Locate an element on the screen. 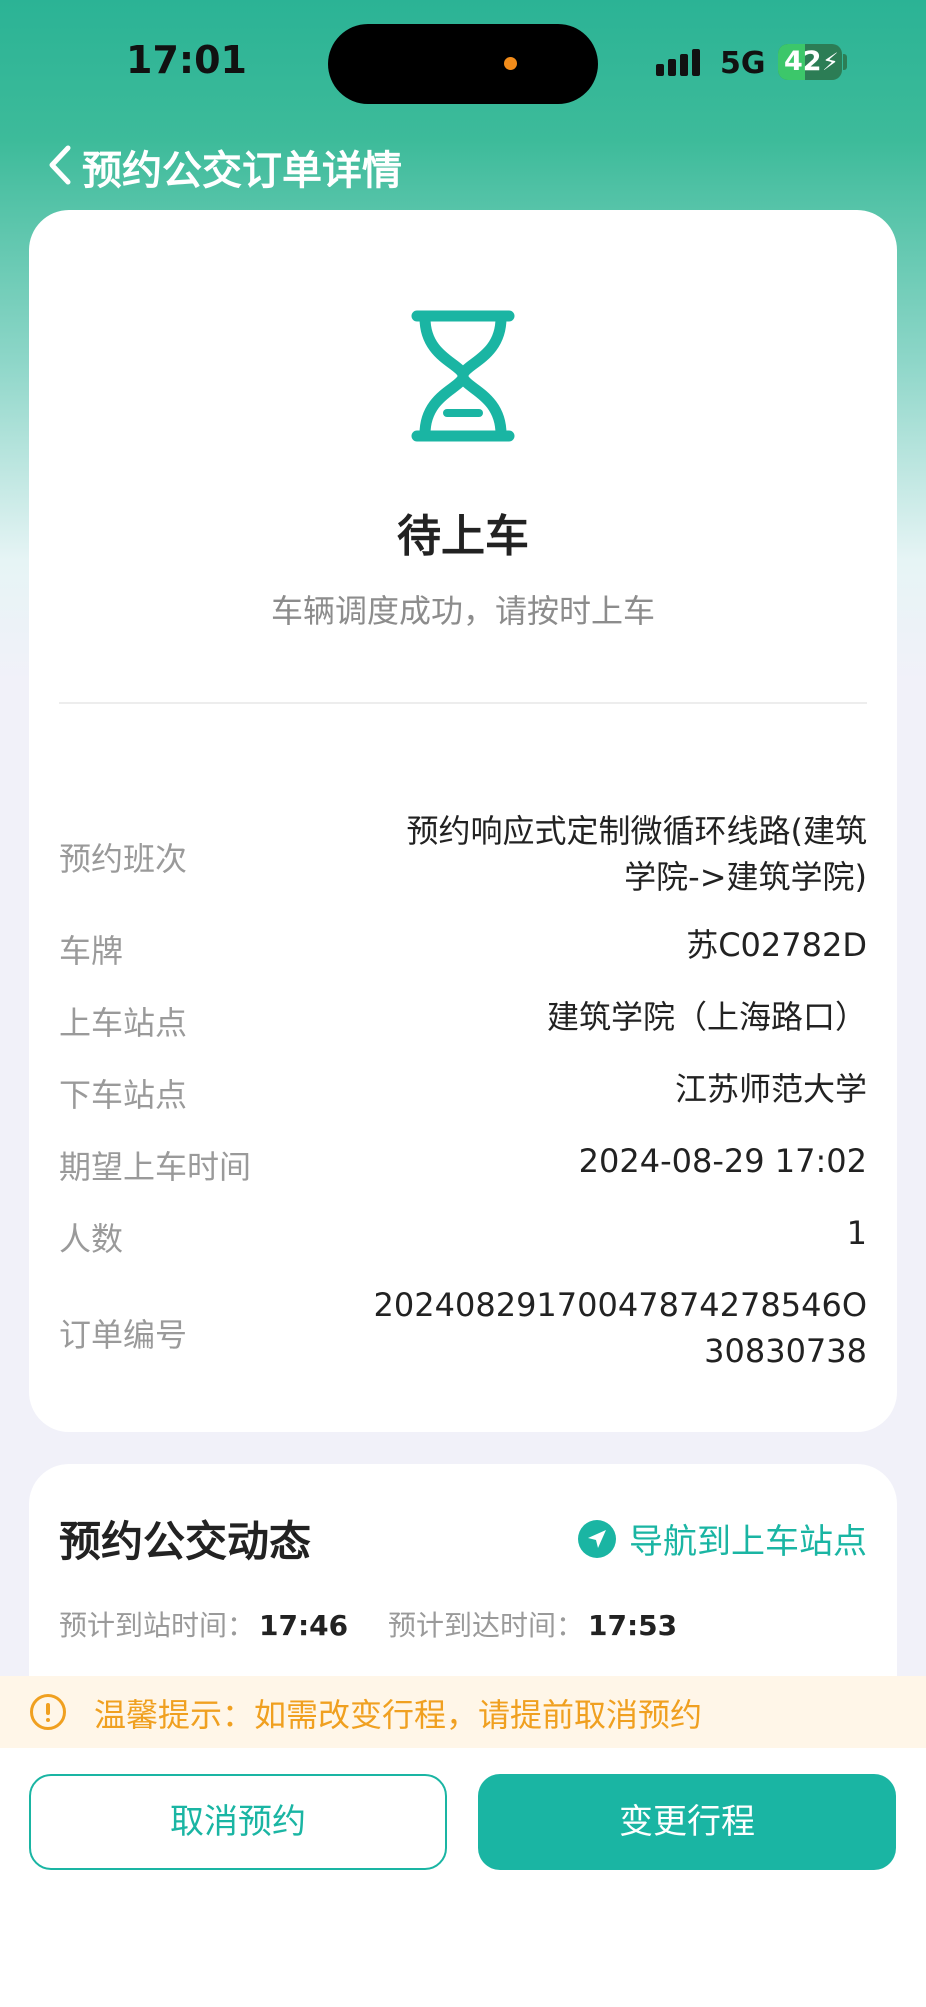 This screenshot has width=926, height=2007. detail-row-boarding-stop: 上车站点 建筑学院（上海路口） is located at coordinates (463, 1023).